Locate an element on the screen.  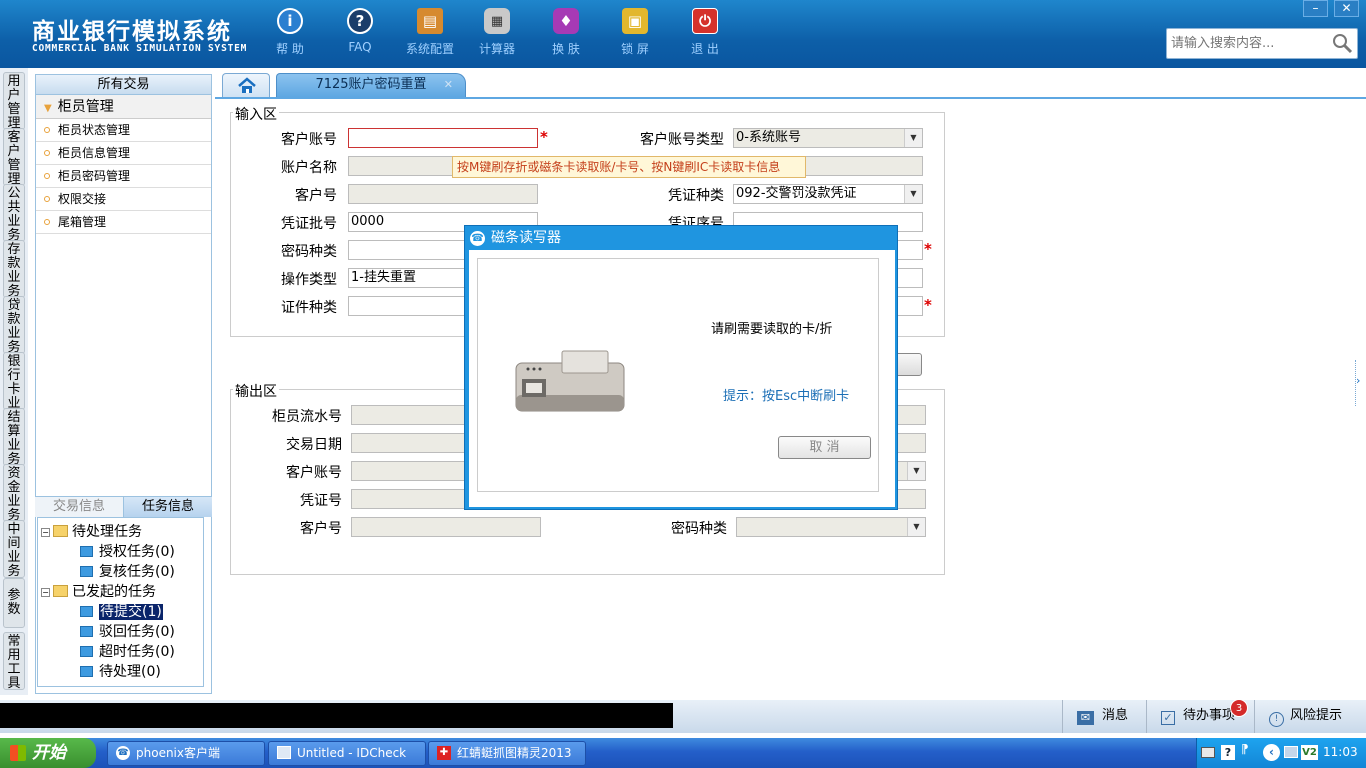
system-config-button: ▤ 系统配置 is located at coordinates (430, 32).